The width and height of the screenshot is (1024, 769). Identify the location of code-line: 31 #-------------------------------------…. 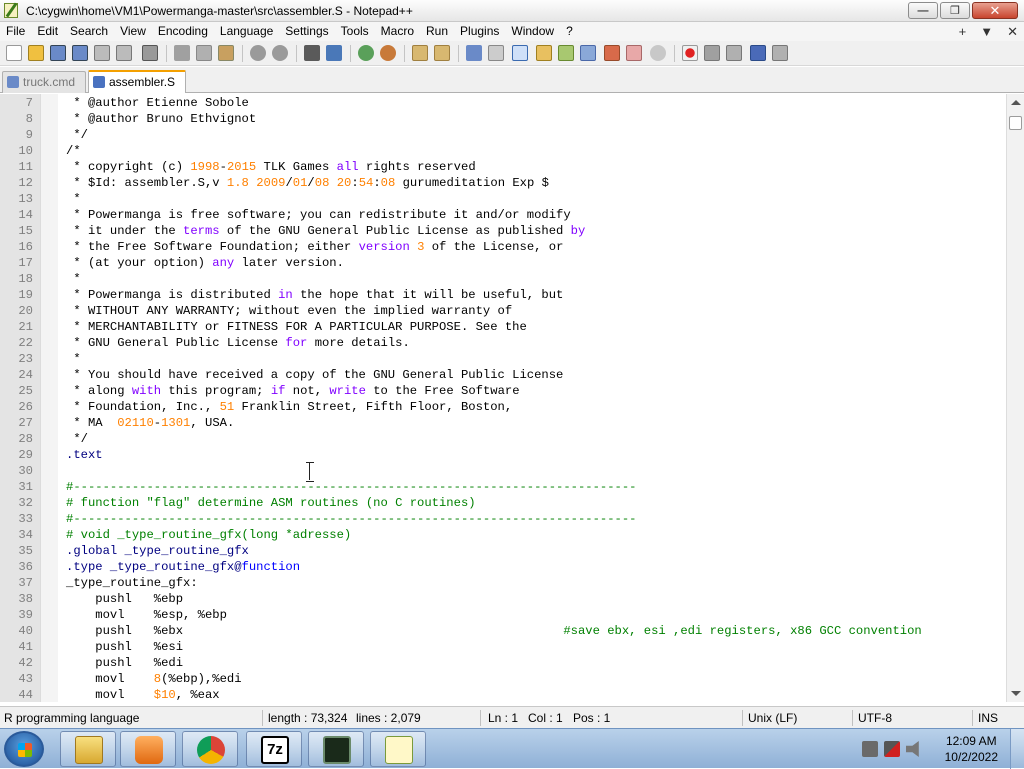
(503, 487).